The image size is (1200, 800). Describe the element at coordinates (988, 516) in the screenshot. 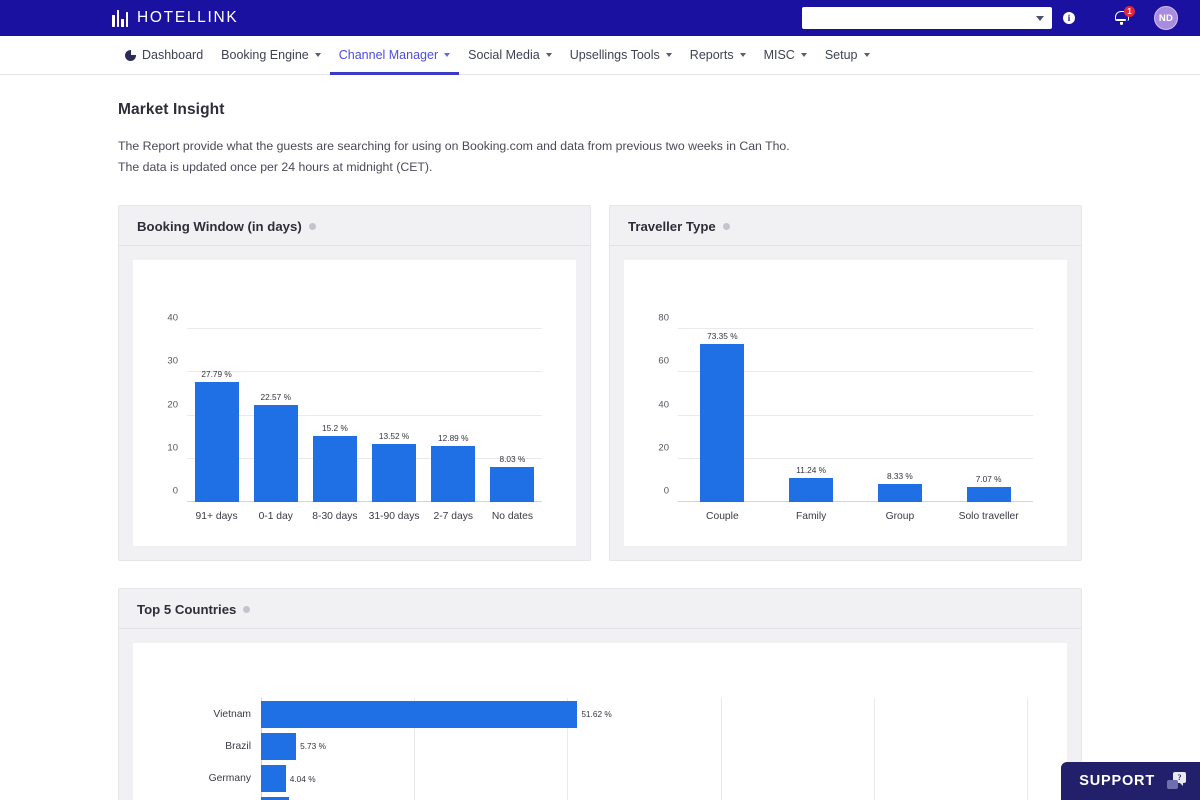

I see `x-axis-category-label: Solo traveller` at that location.